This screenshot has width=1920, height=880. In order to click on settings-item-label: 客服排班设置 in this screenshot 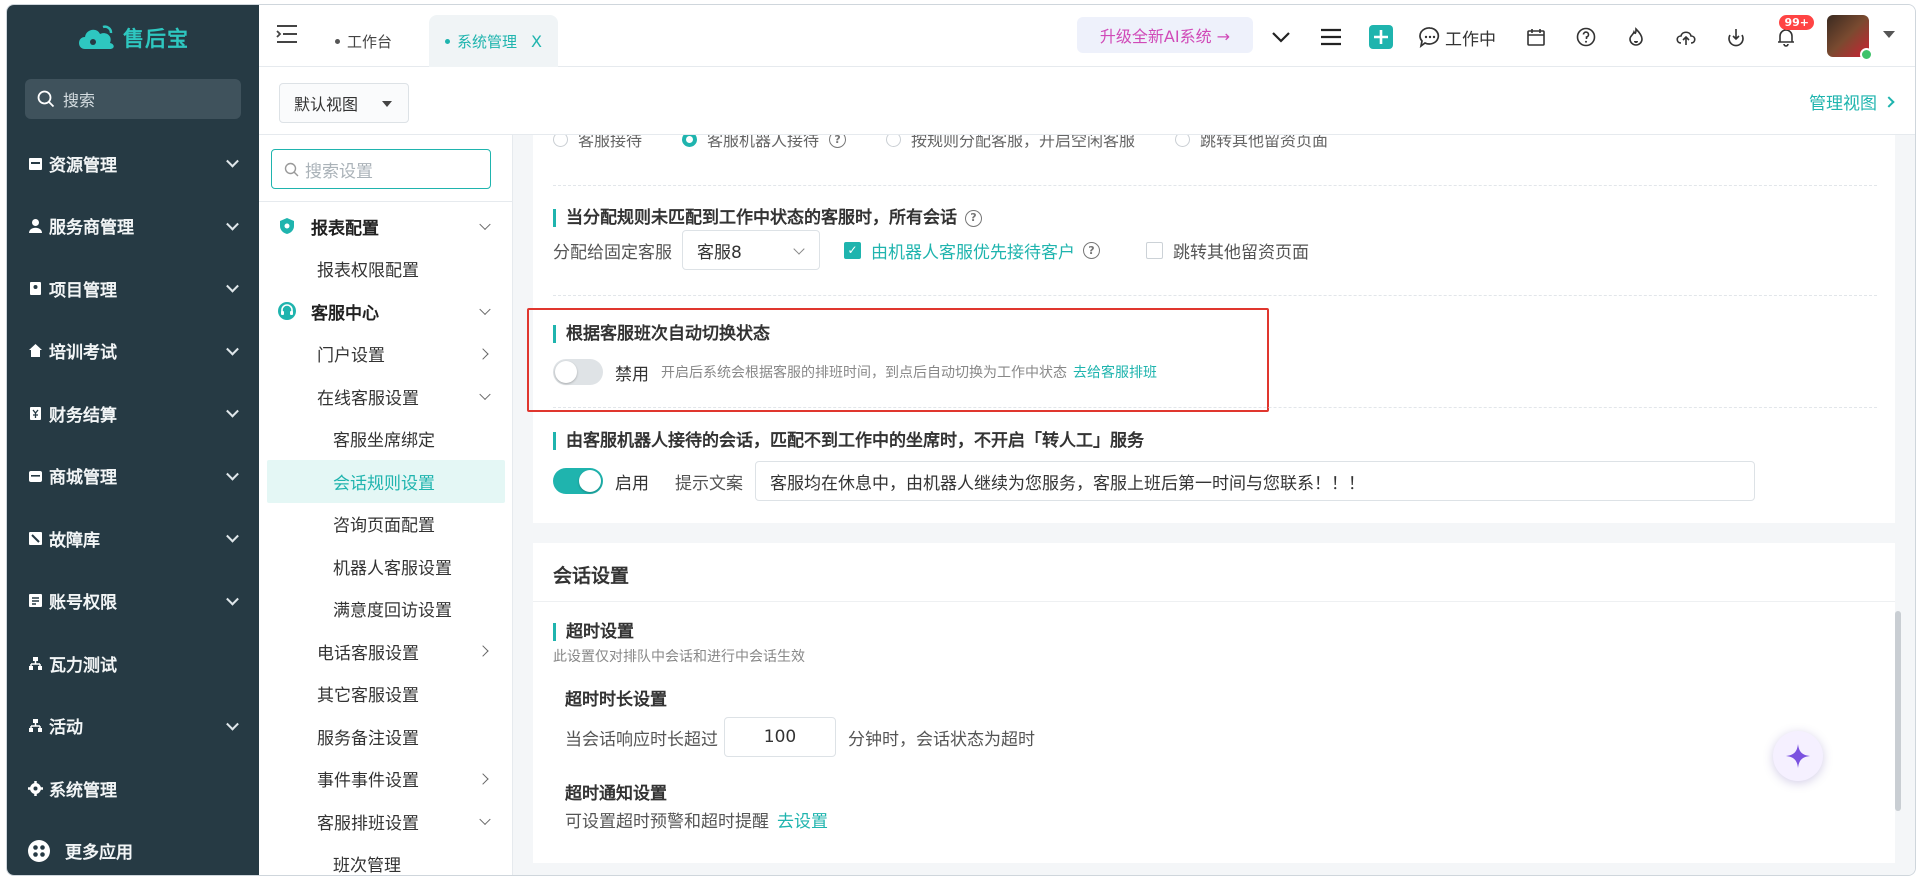, I will do `click(368, 823)`.